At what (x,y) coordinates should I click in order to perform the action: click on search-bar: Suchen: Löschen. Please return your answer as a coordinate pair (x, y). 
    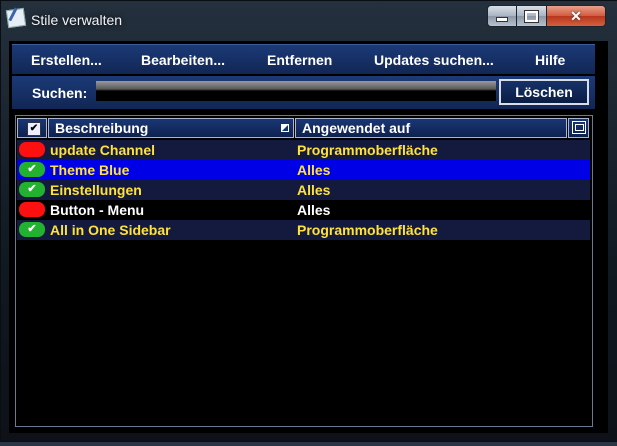
    Looking at the image, I should click on (303, 92).